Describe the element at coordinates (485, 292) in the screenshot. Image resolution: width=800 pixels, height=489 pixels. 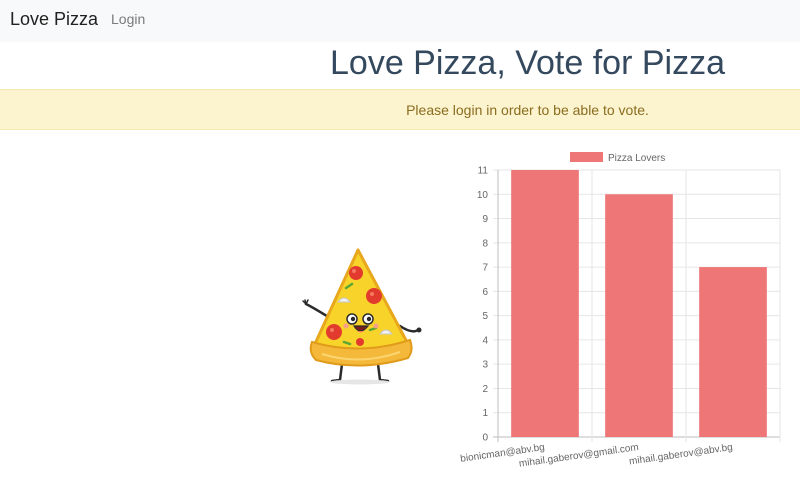
I see `y-tick-label: 6` at that location.